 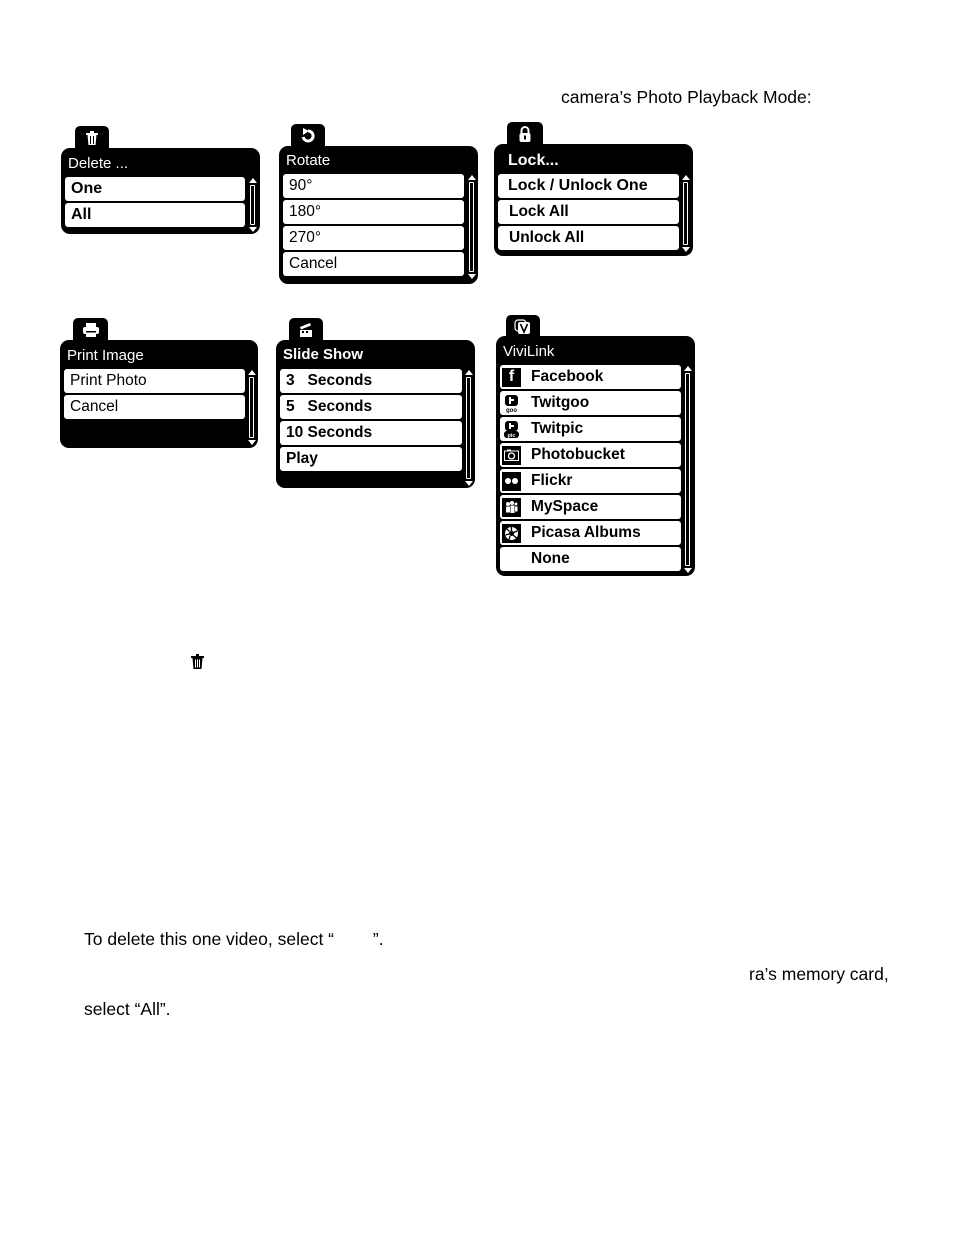 I want to click on clapperboard-icon, so click(x=306, y=330).